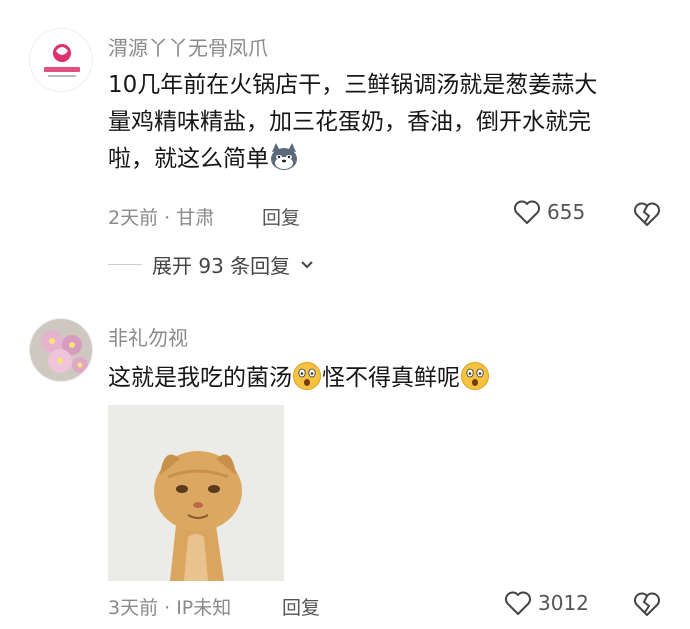  Describe the element at coordinates (161, 218) in the screenshot. I see `comment-meta: 2天前 · 甘肃` at that location.